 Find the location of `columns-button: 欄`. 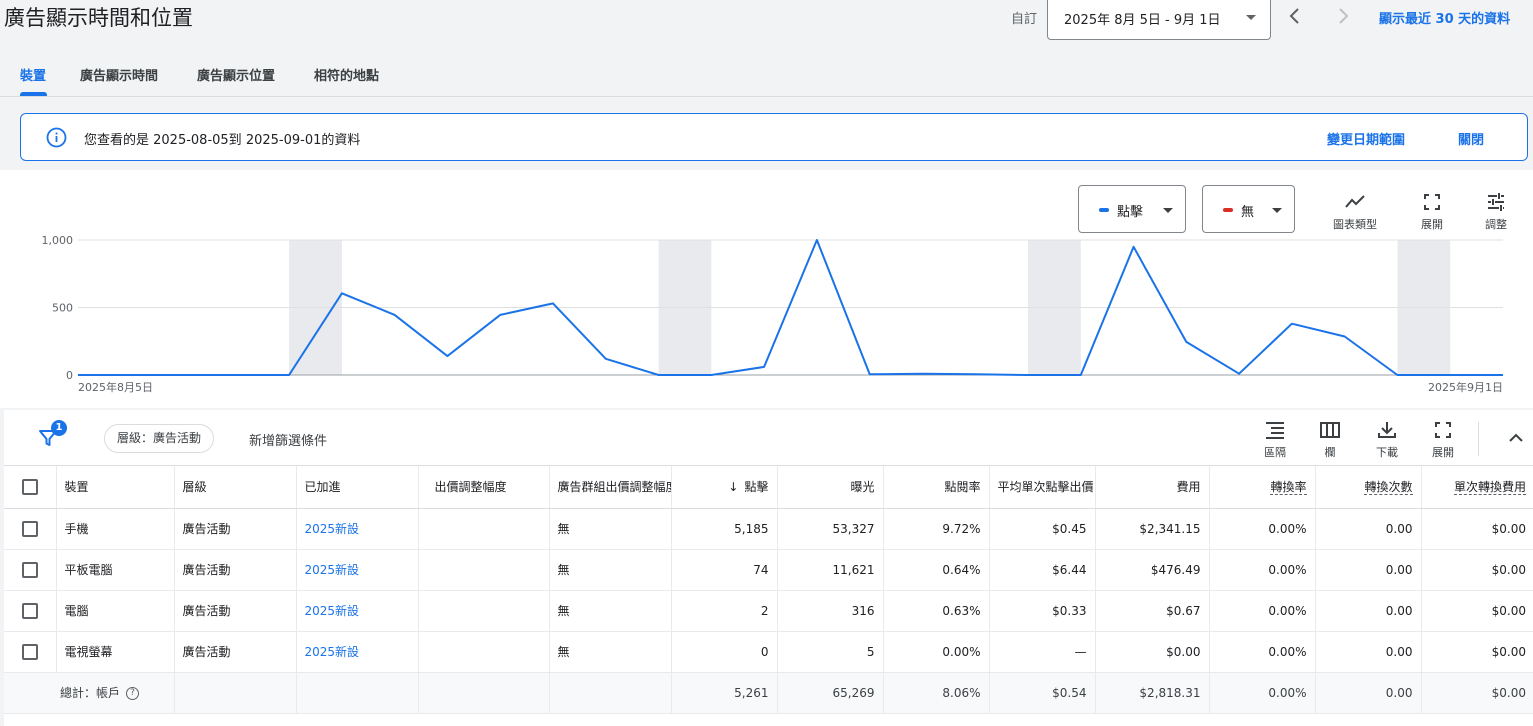

columns-button: 欄 is located at coordinates (1330, 440).